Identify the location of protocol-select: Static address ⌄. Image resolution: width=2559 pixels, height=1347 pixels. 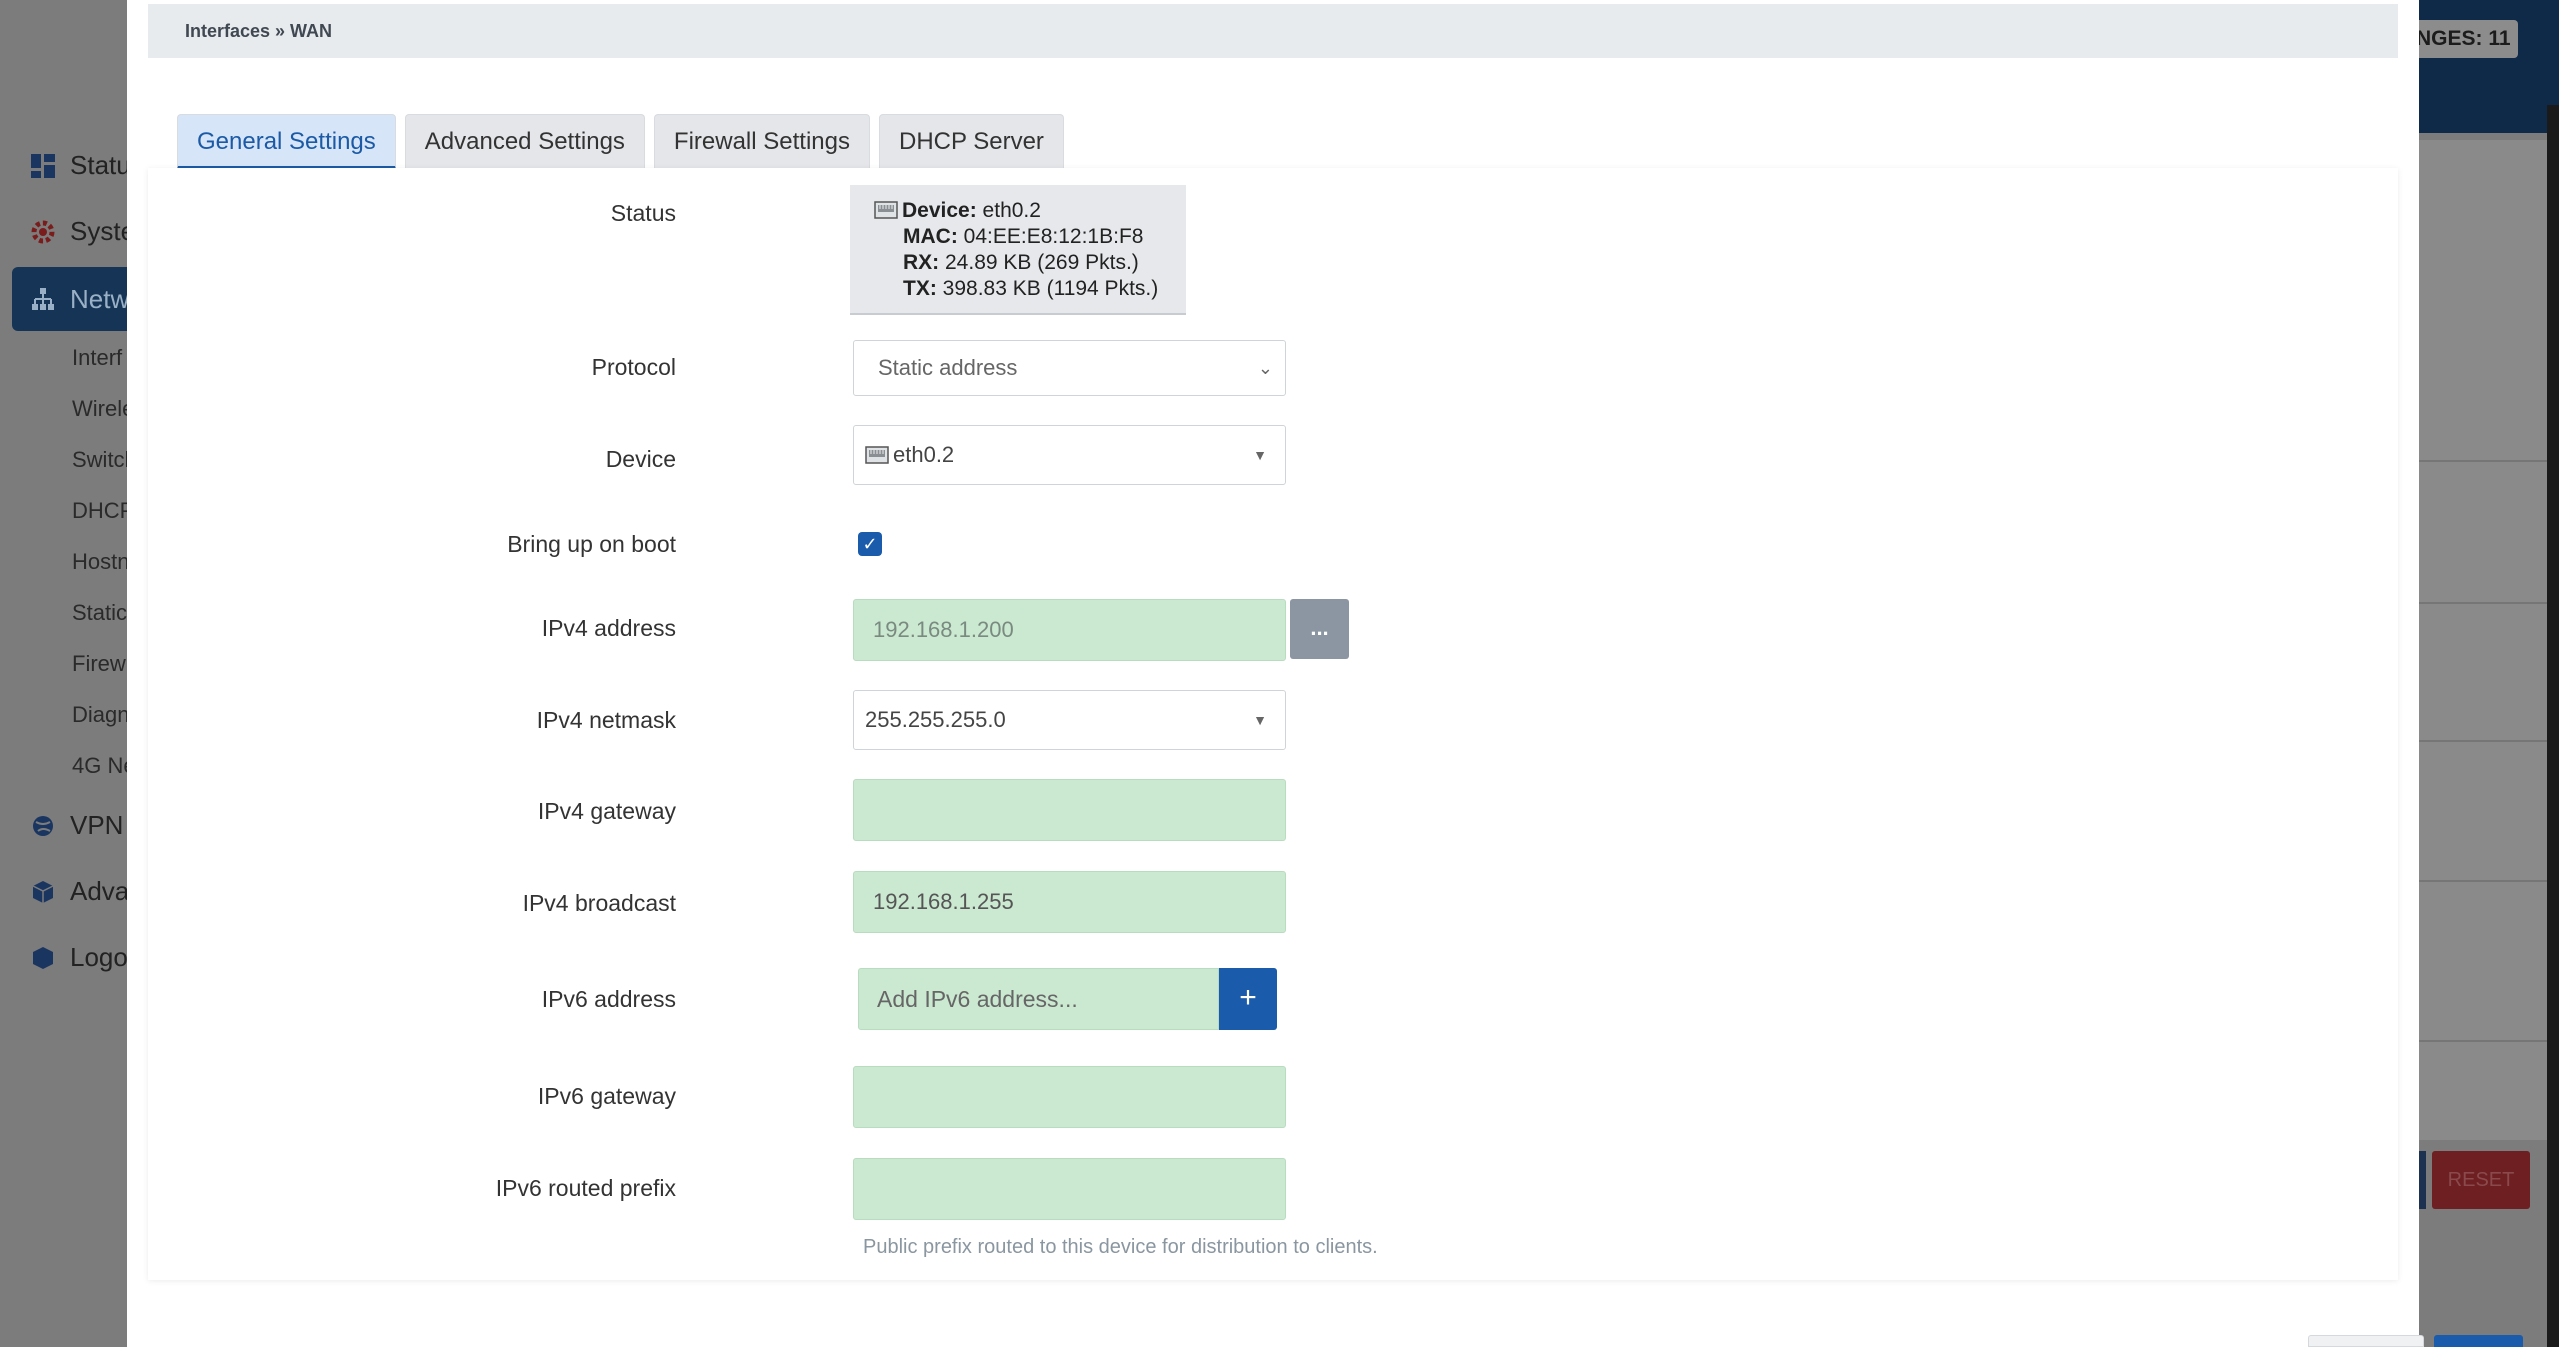
(1069, 368).